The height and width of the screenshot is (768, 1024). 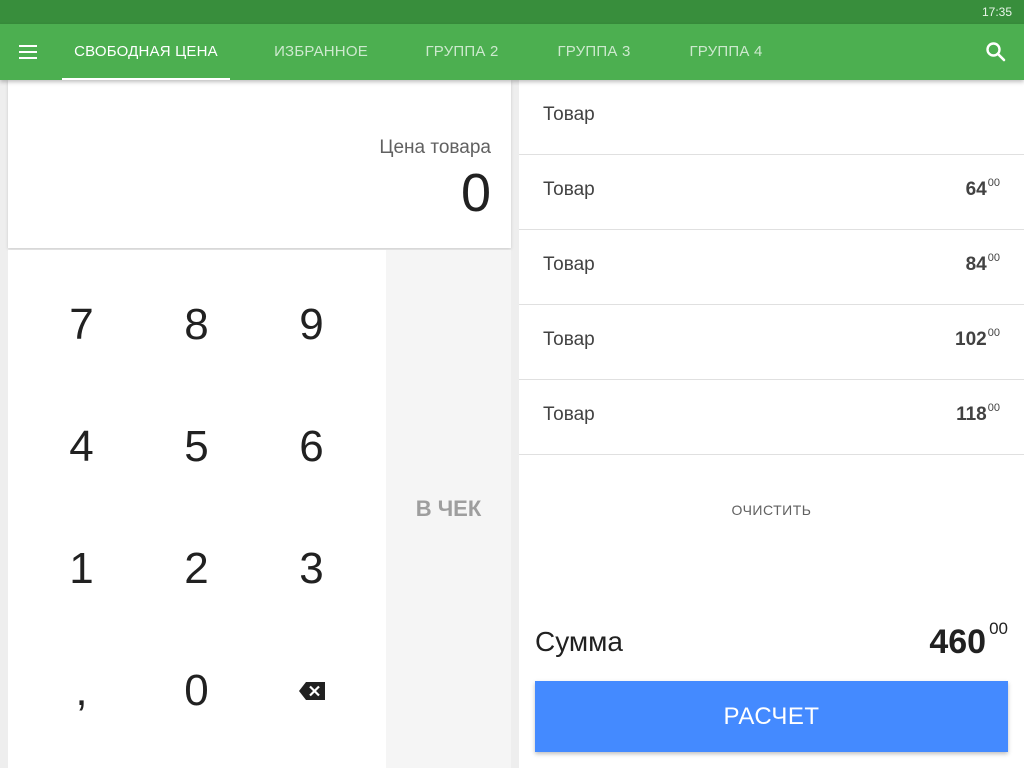 What do you see at coordinates (311, 569) in the screenshot?
I see `key-3: 3` at bounding box center [311, 569].